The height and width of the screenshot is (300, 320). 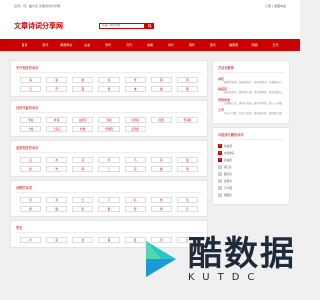 What do you see at coordinates (228, 160) in the screenshot?
I see `rank-title-text: 念奴娇` at bounding box center [228, 160].